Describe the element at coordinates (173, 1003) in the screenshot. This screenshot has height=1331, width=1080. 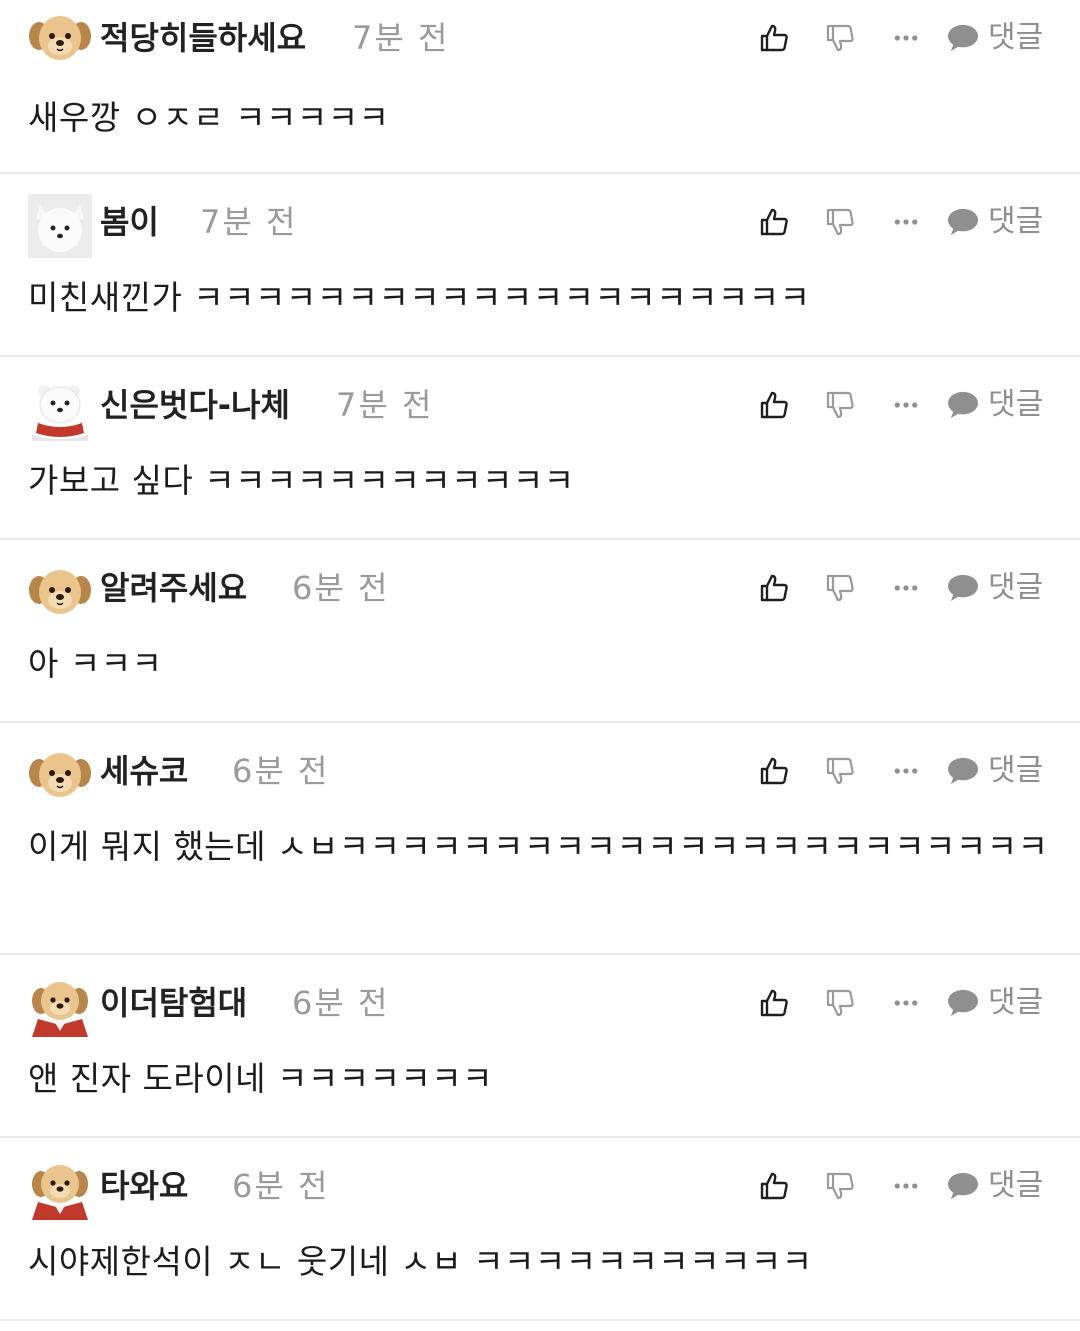
I see `comment-nickname: 이더탐험대` at that location.